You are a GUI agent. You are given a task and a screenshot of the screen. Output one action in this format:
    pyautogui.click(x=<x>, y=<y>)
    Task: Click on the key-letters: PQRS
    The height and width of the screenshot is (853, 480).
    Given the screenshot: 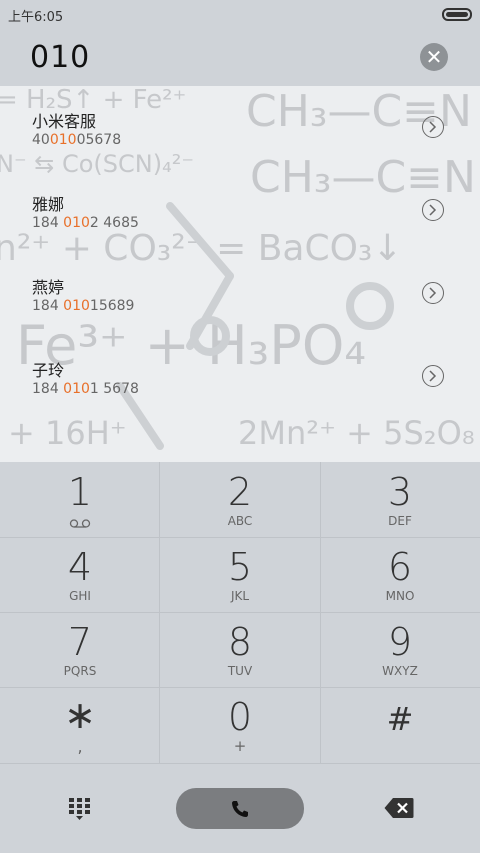 What is the action you would take?
    pyautogui.click(x=80, y=671)
    